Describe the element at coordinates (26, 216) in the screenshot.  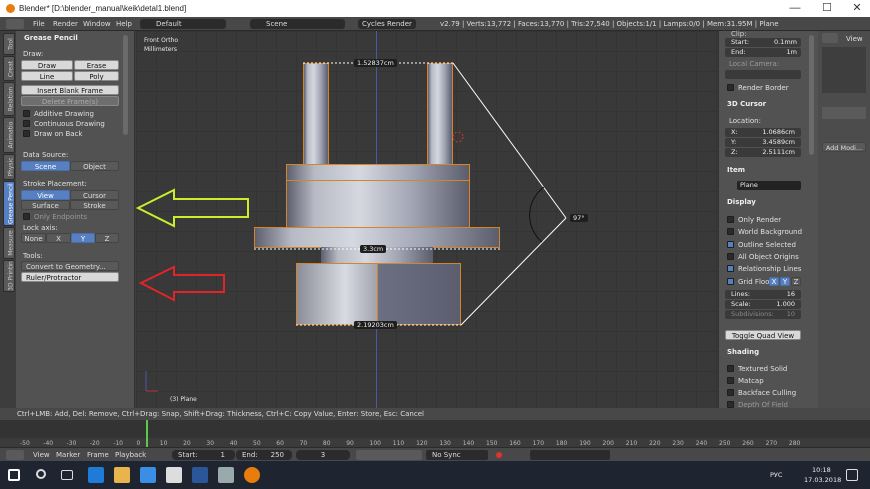
I see `only-endpoints-checkbox` at that location.